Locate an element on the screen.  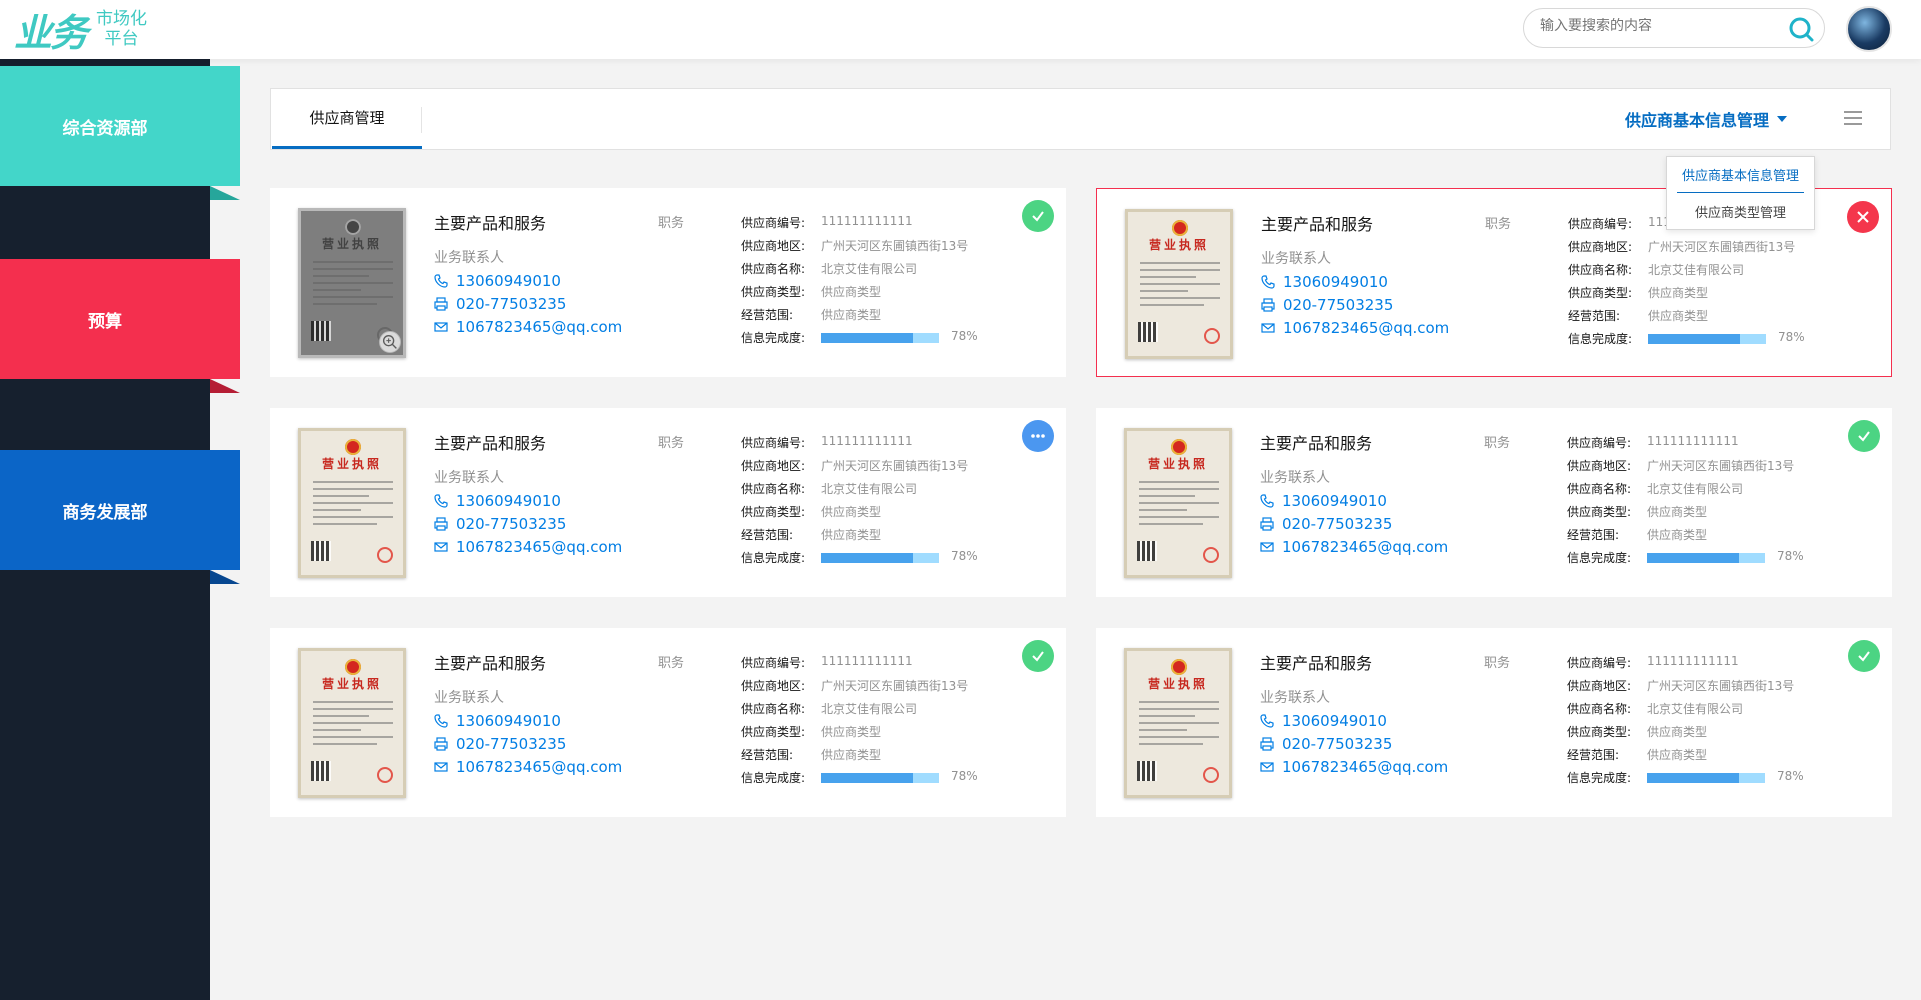
ribbon-fold is located at coordinates (225, 193).